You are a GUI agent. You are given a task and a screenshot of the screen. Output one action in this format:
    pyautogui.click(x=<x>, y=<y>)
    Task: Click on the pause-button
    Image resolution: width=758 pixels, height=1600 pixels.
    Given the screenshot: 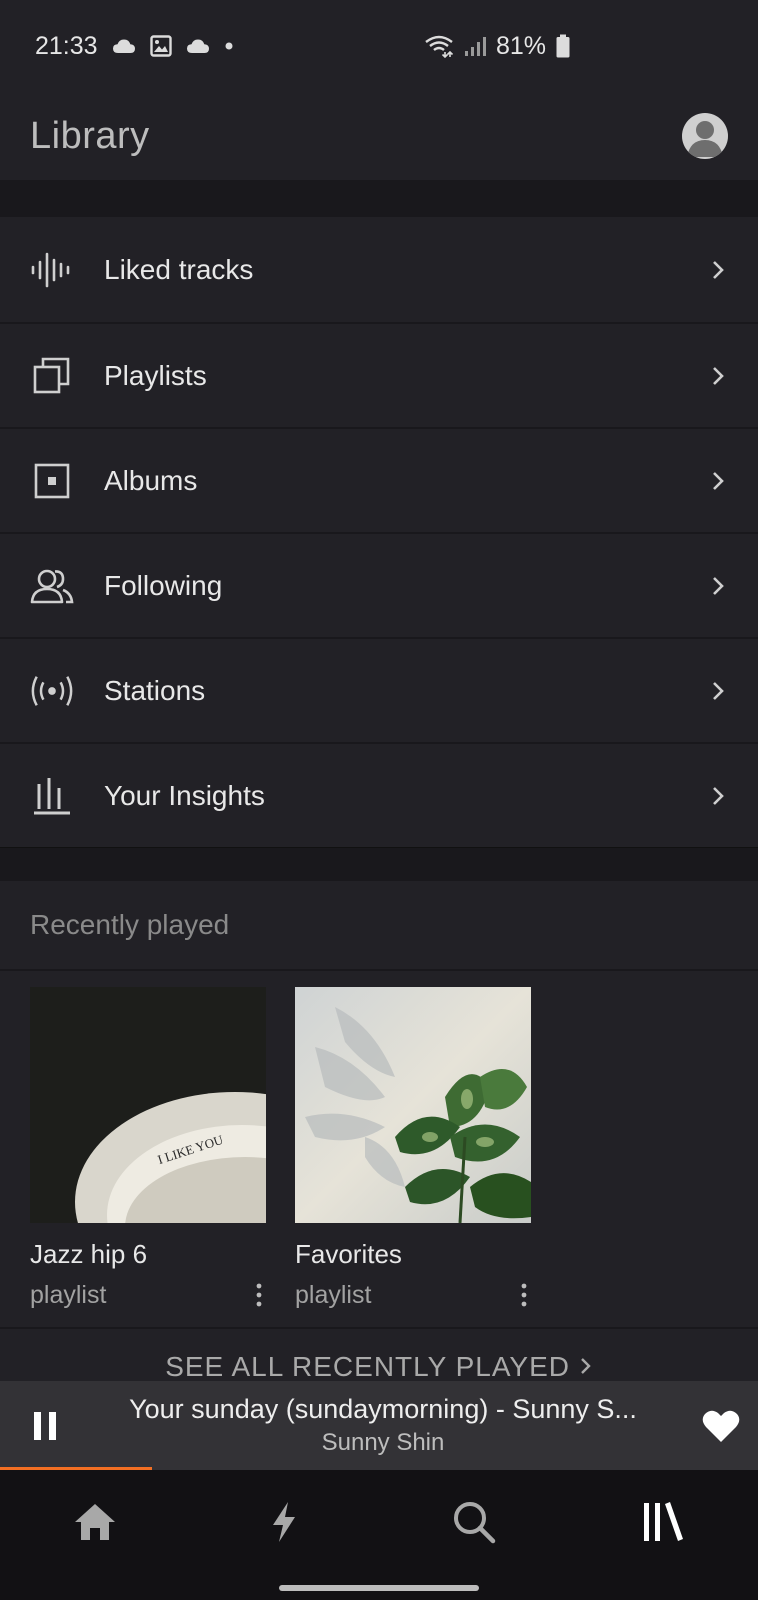 What is the action you would take?
    pyautogui.click(x=45, y=1425)
    